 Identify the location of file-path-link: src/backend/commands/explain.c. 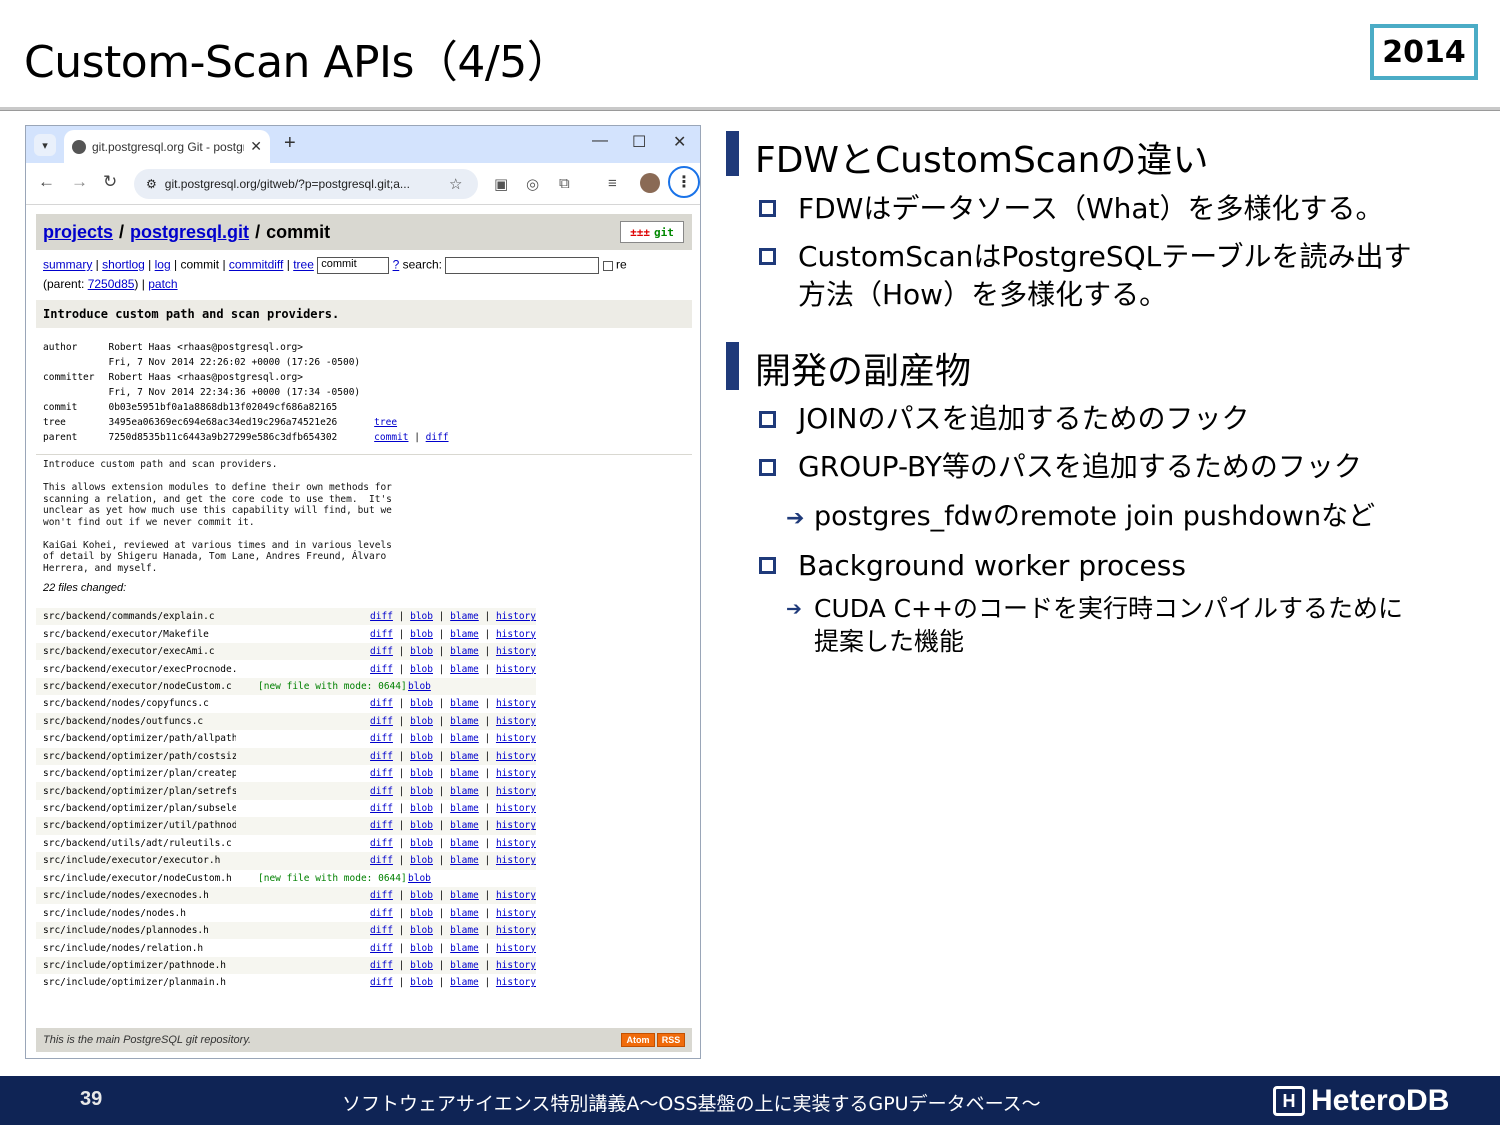
(136, 616).